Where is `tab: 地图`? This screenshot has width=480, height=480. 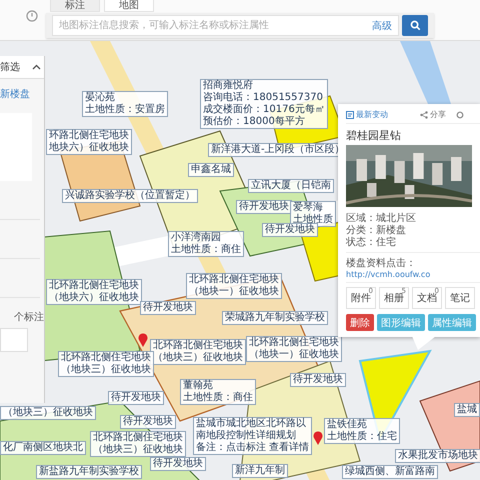
tab: 地图 is located at coordinates (129, 6).